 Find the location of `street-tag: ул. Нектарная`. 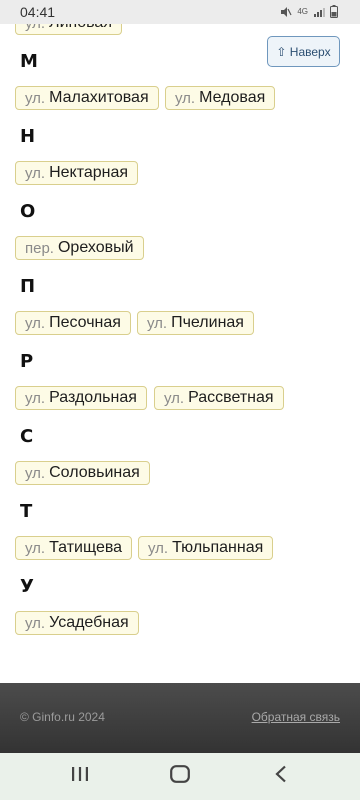

street-tag: ул. Нектарная is located at coordinates (77, 173).